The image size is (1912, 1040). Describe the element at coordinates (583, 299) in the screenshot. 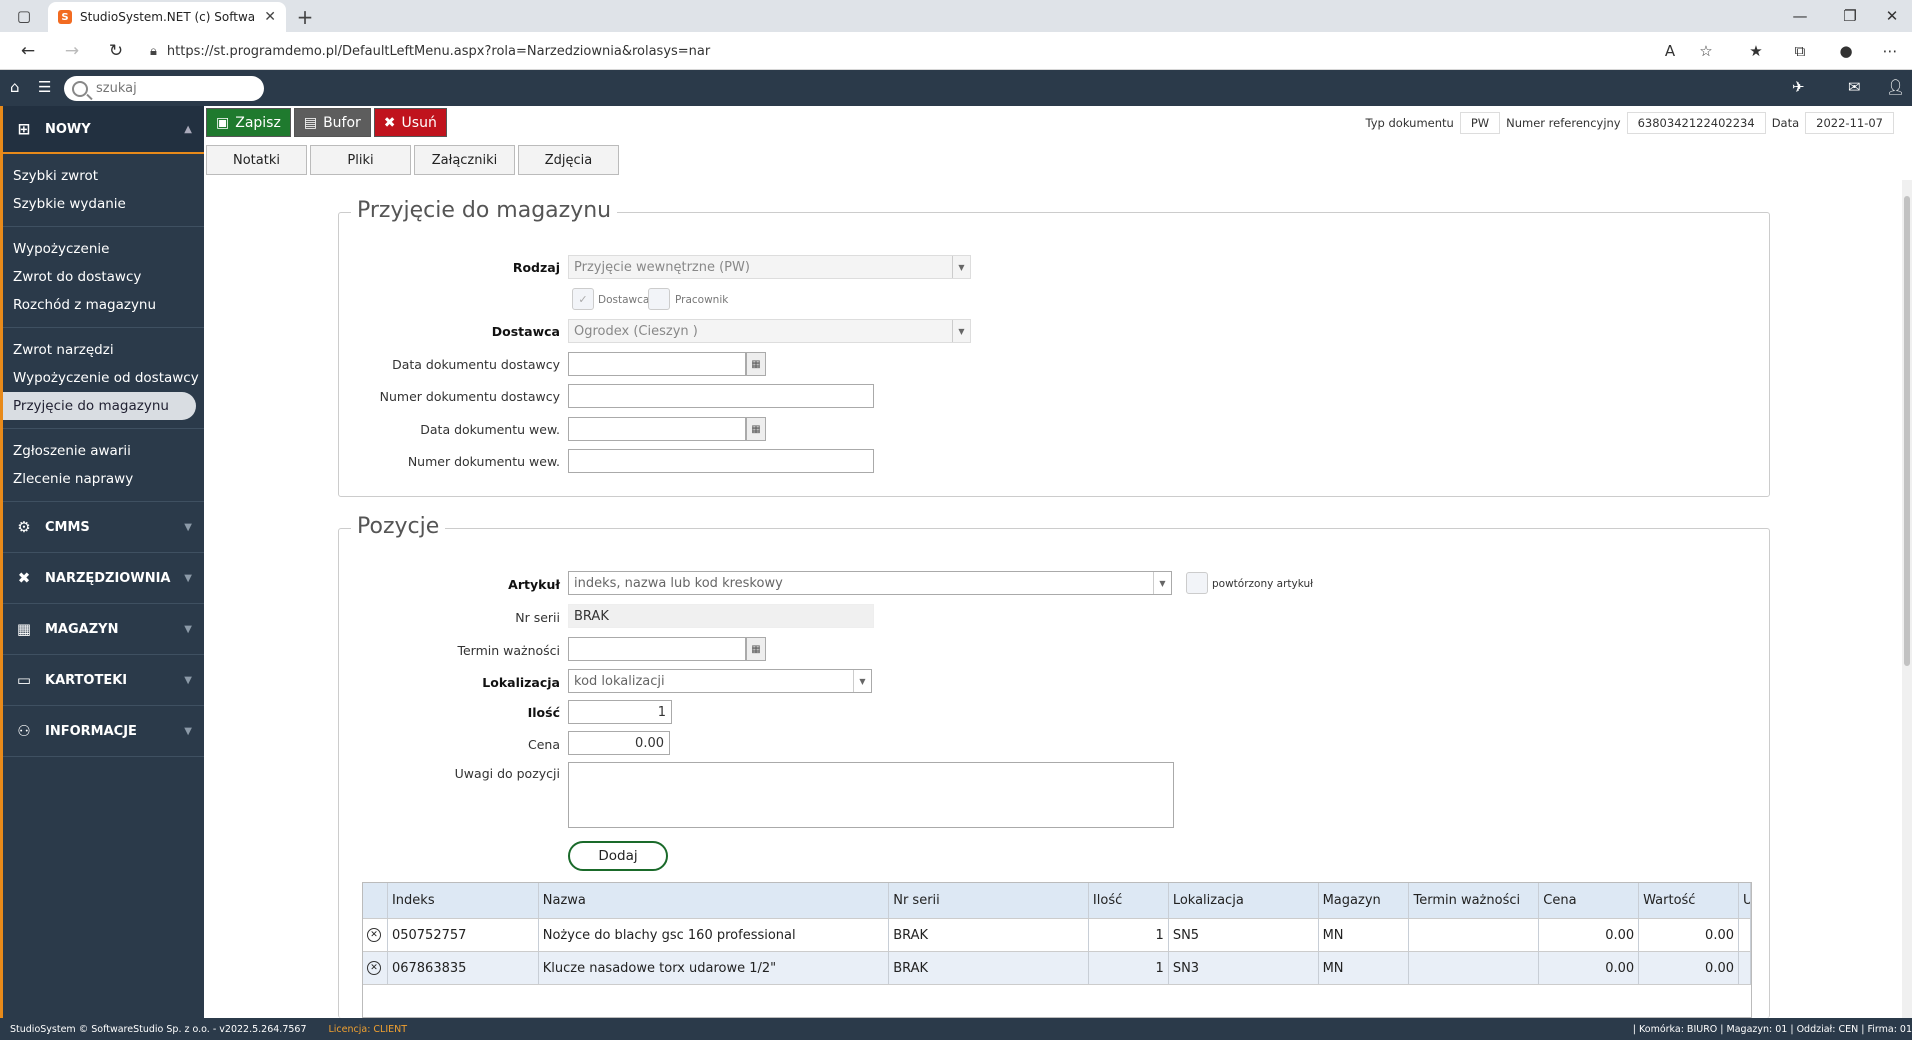

I see `supplier-checkbox: ✓` at that location.